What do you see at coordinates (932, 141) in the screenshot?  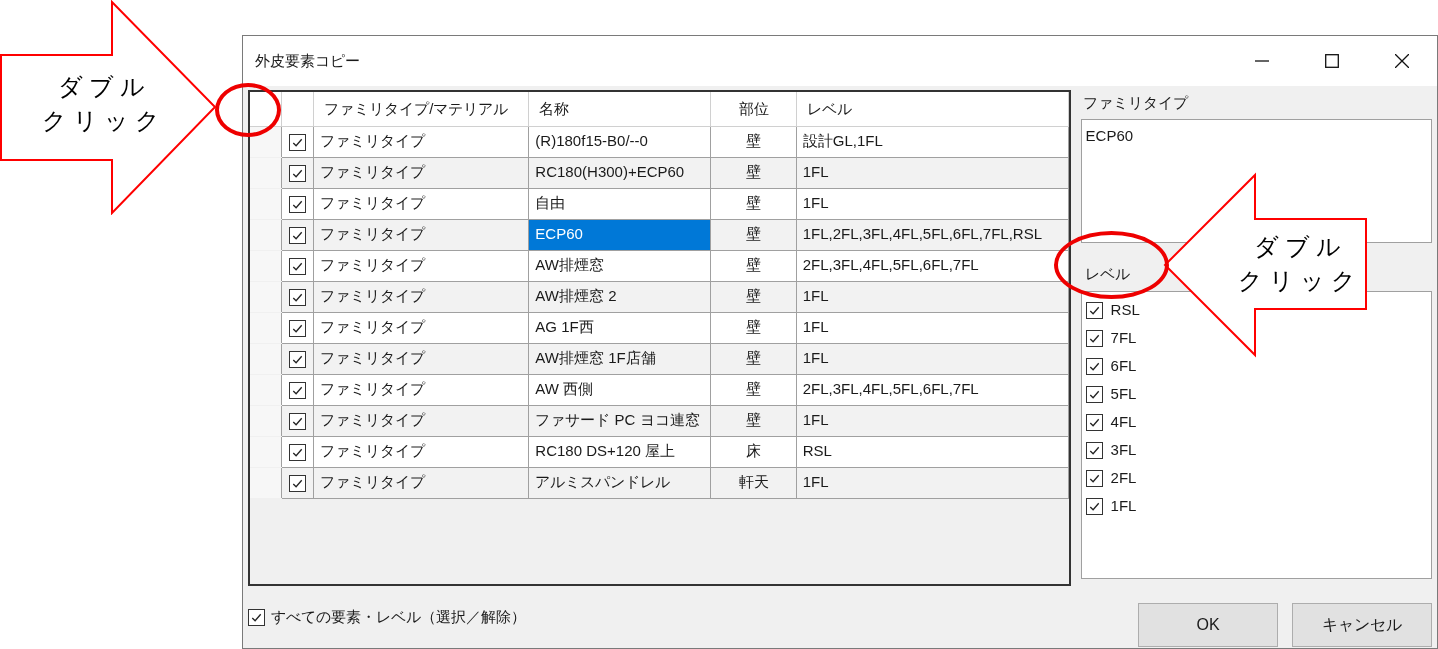 I see `table-cell: 設計GL,1FL` at bounding box center [932, 141].